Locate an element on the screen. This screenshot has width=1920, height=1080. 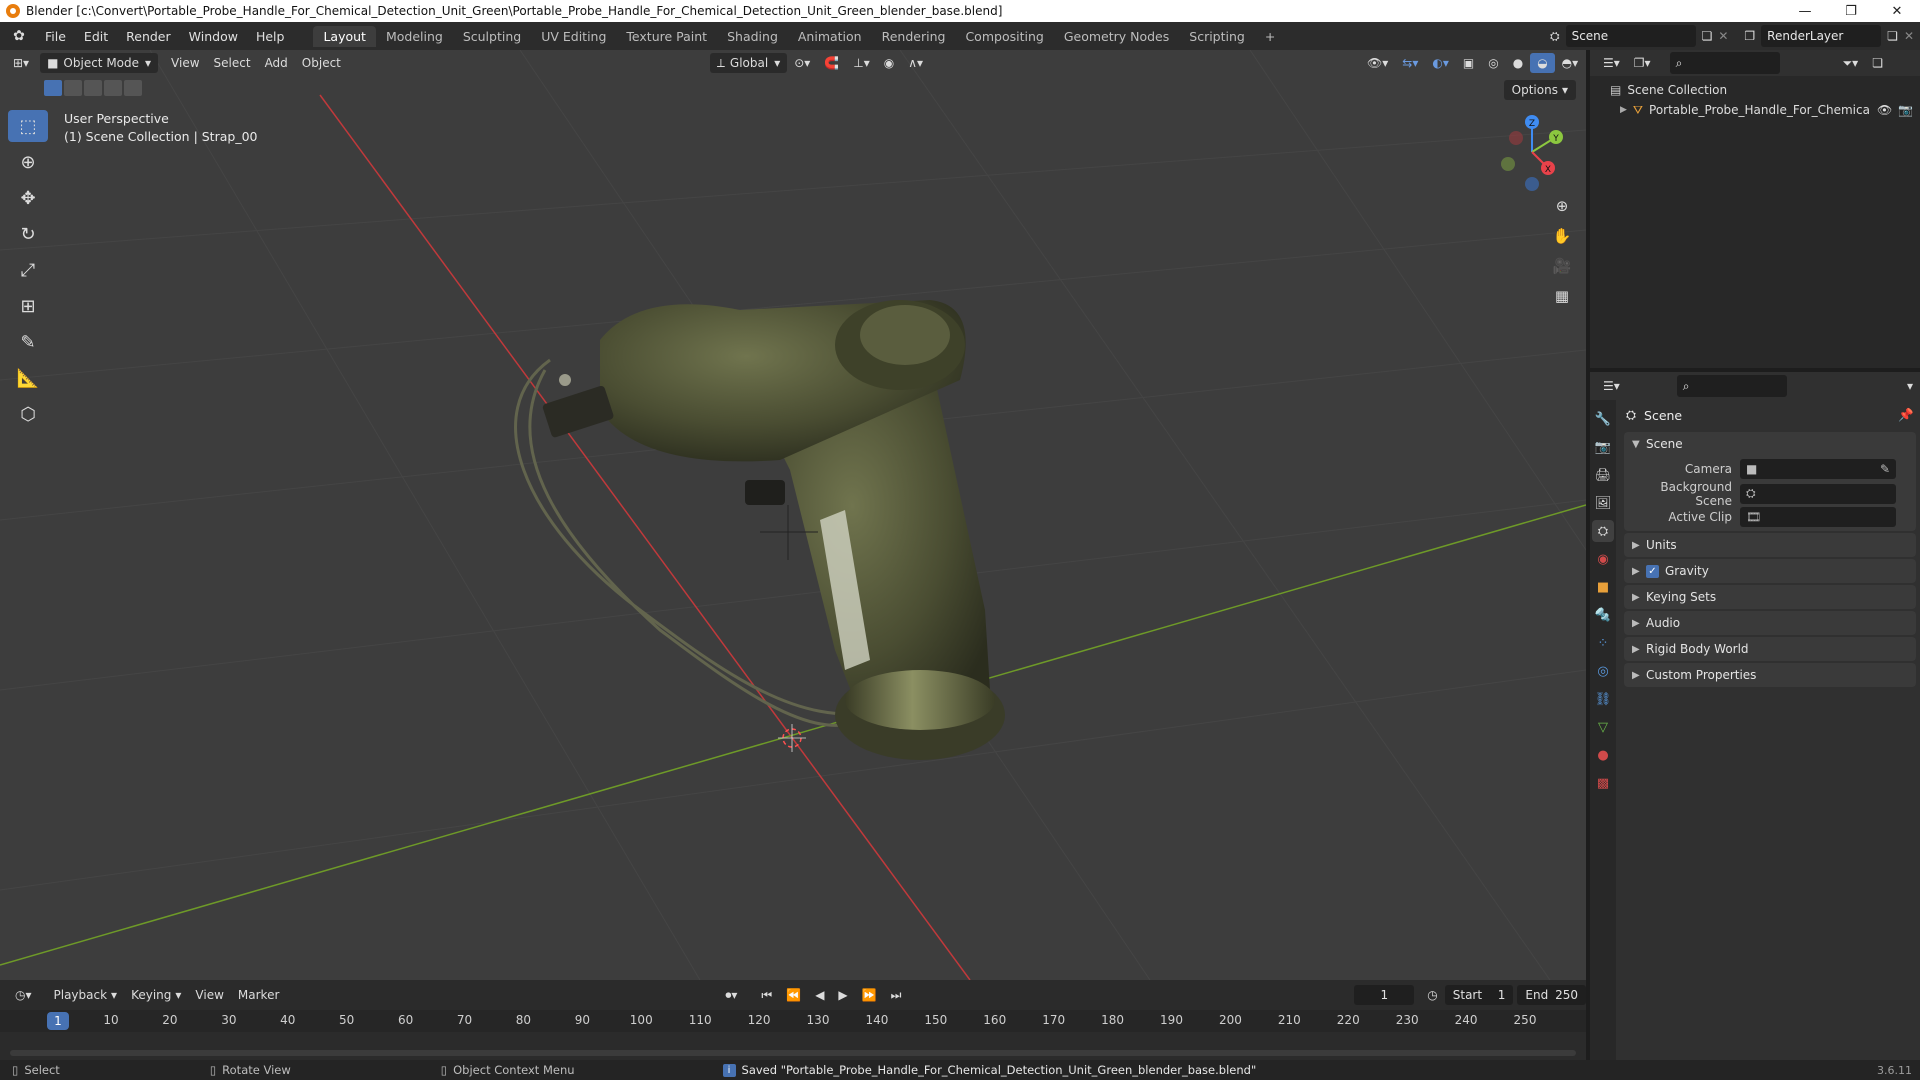
solid-shading-icon: ● is located at coordinates (1518, 63).